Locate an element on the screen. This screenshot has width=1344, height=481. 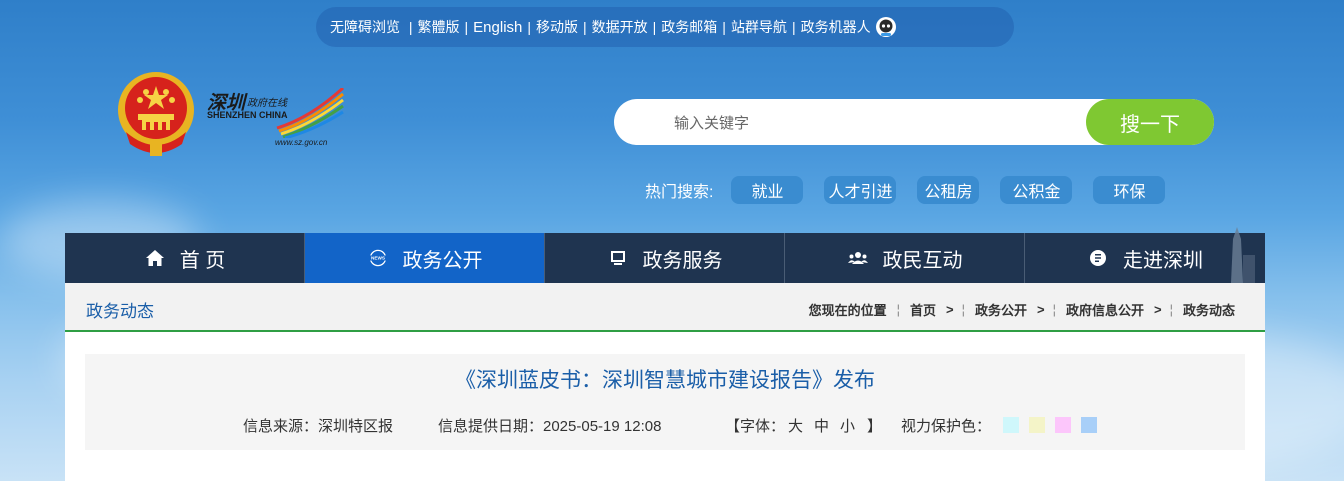
breadcrumb-gov-open: 政务公开 is located at coordinates (1001, 309).